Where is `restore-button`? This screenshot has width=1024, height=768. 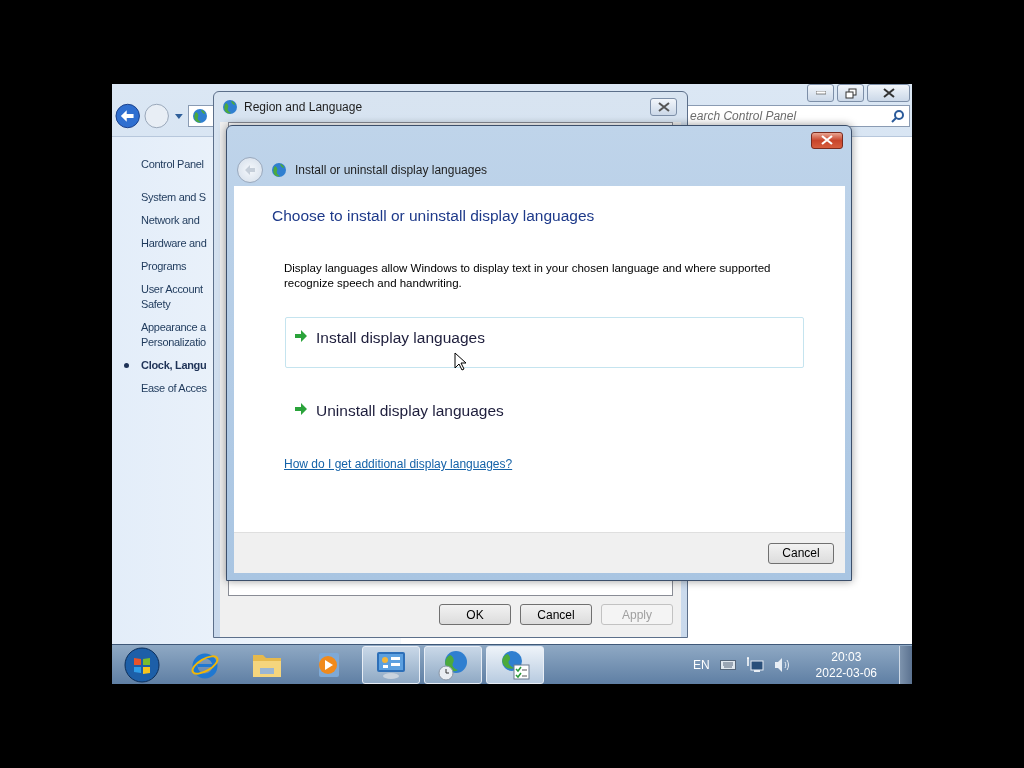 restore-button is located at coordinates (850, 93).